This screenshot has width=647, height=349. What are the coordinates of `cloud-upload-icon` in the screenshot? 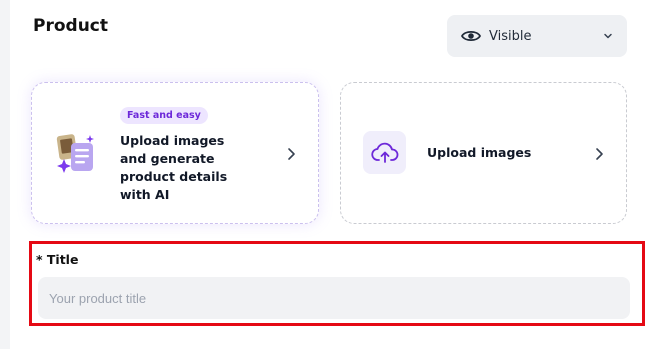 It's located at (384, 152).